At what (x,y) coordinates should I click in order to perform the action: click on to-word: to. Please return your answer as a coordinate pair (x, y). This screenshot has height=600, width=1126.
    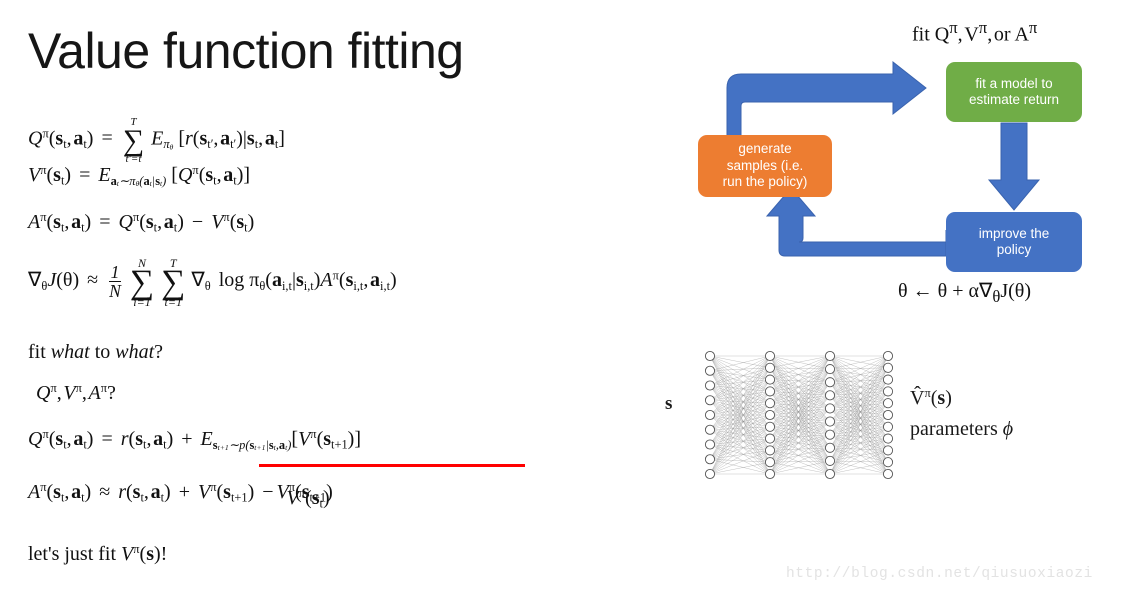
    Looking at the image, I should click on (102, 352).